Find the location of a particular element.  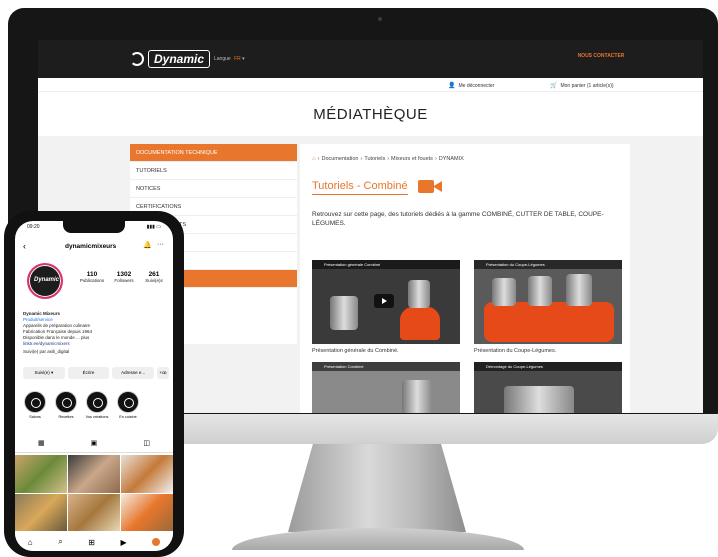

sidebar-item-tutoriels: TUTORIELS is located at coordinates (213, 171).